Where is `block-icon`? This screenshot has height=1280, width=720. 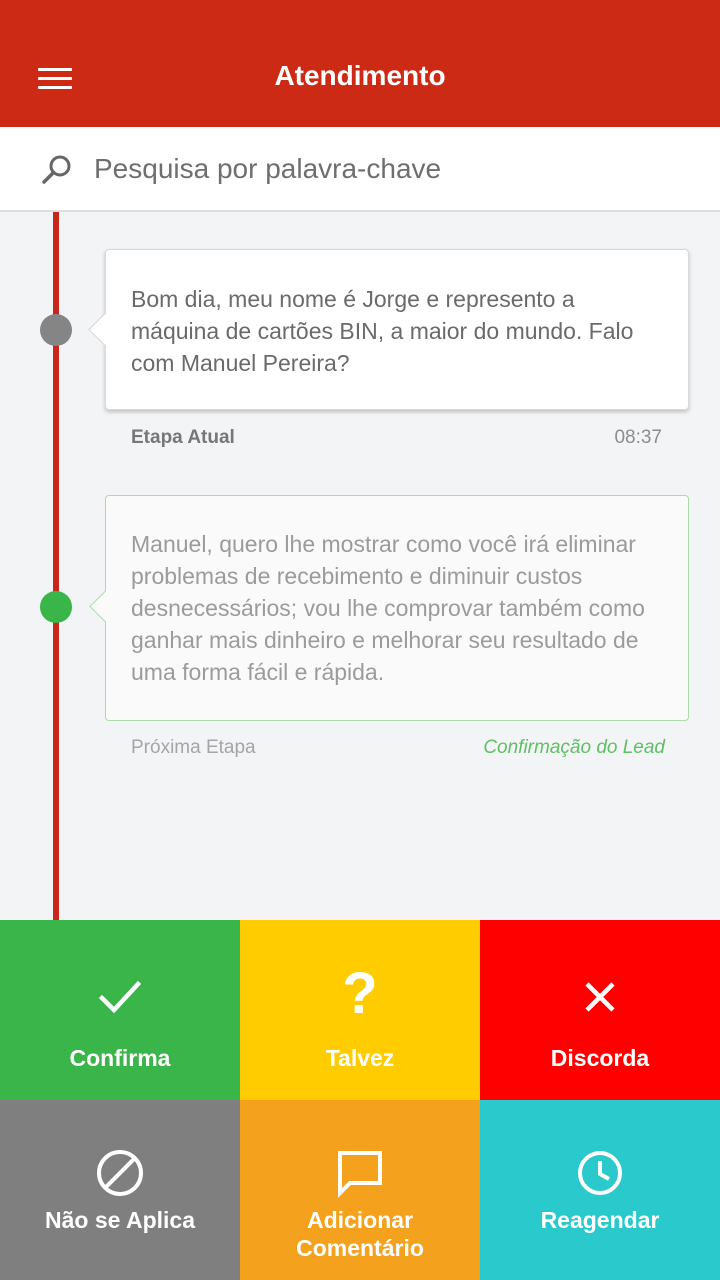 block-icon is located at coordinates (120, 1173).